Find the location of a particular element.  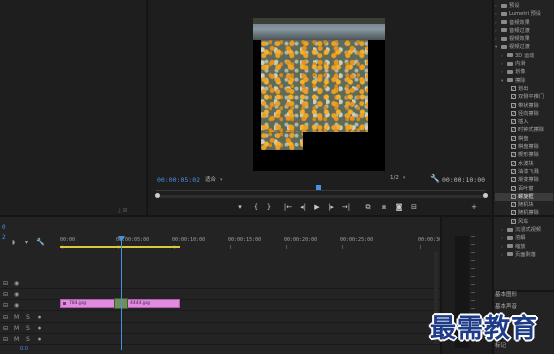

effects-tree-item: 带状擦除 is located at coordinates (524, 106).